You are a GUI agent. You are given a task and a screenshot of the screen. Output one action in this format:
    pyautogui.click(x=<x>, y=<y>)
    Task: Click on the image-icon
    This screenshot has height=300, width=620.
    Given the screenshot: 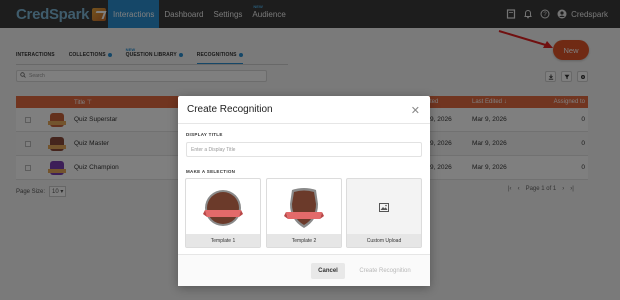 What is the action you would take?
    pyautogui.click(x=384, y=207)
    